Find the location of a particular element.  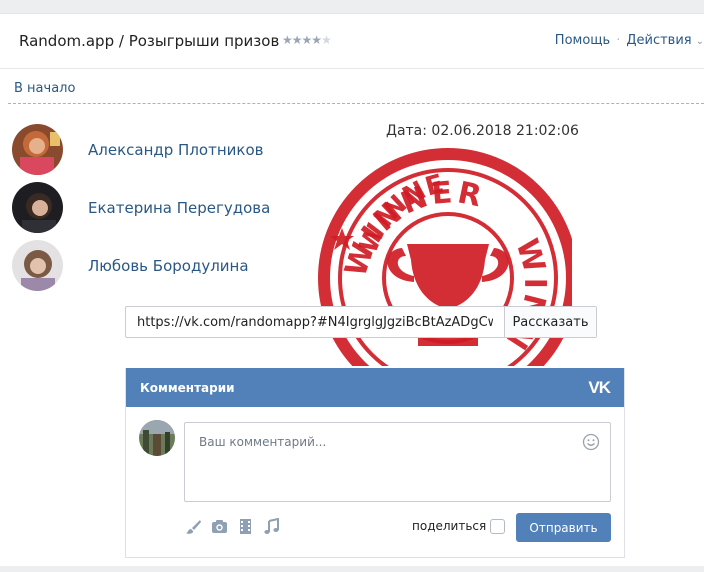

winner-row: Любовь Бородулина is located at coordinates (130, 265).